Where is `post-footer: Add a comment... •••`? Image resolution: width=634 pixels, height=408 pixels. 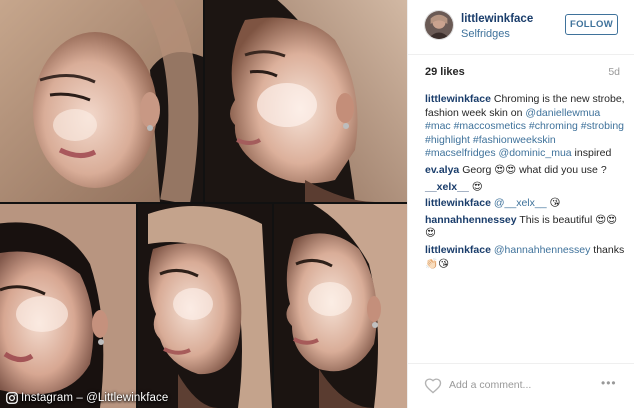 post-footer: Add a comment... ••• is located at coordinates (521, 385).